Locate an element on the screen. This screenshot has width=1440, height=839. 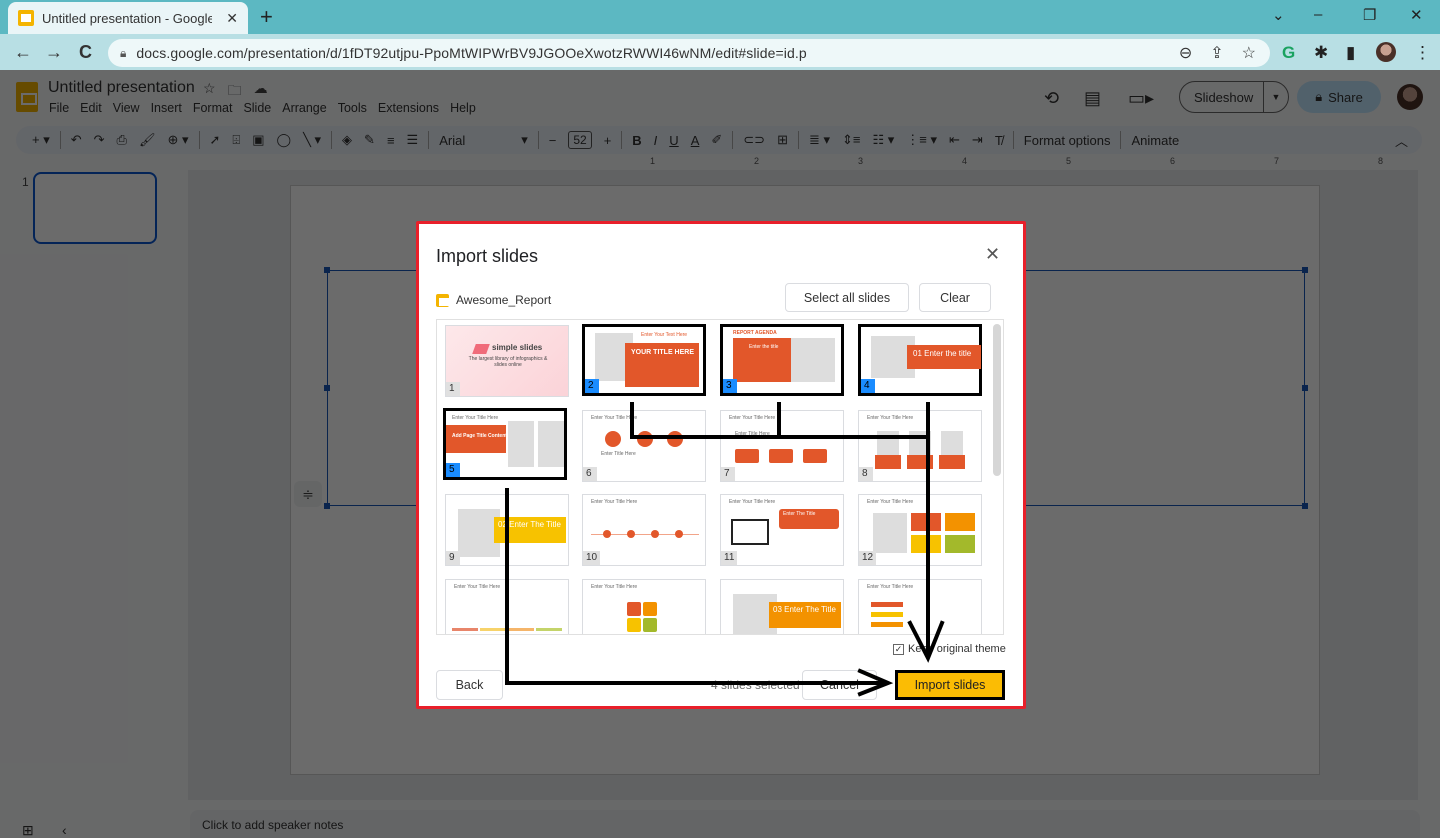
slide-option-15: 03 Enter The Title is located at coordinates (782, 606).